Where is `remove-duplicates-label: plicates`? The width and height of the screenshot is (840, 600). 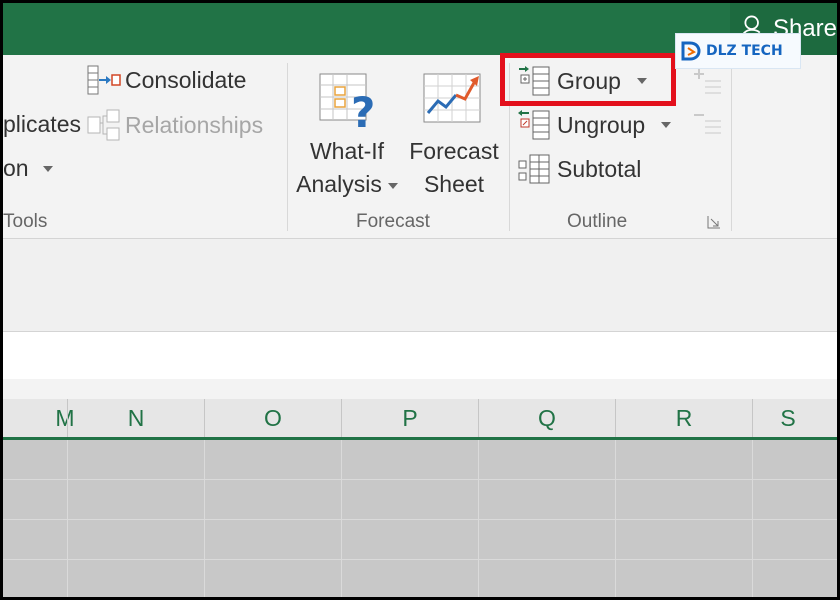
remove-duplicates-label: plicates is located at coordinates (42, 124).